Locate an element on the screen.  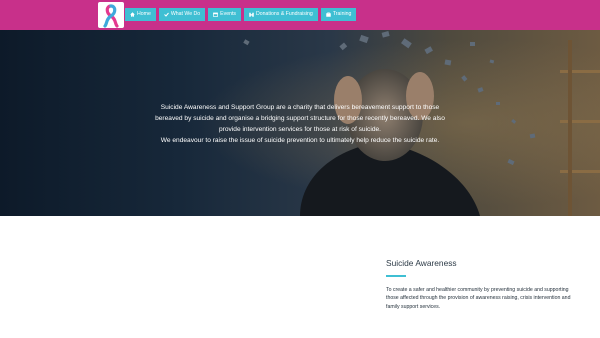
site-logo is located at coordinates (111, 15).